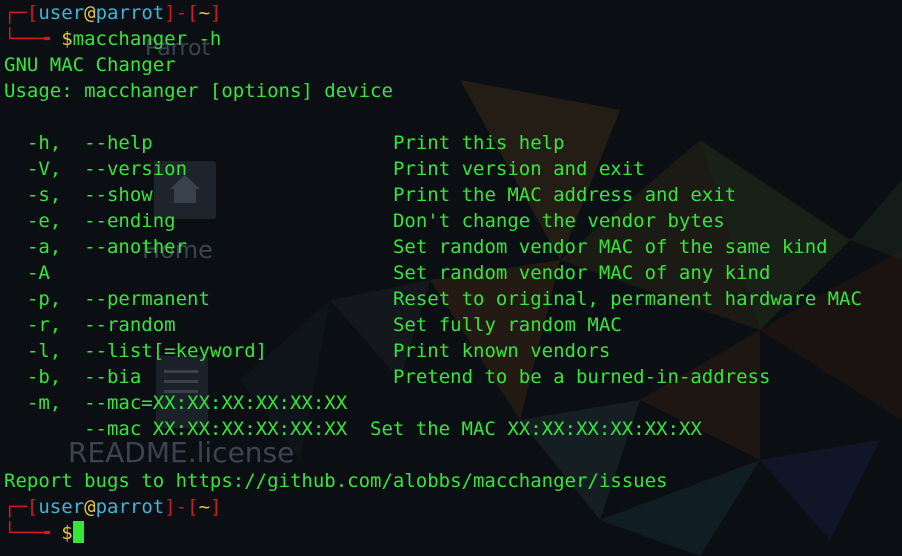  I want to click on option-row: -r, --random Set fully random MAC, so click(451, 325).